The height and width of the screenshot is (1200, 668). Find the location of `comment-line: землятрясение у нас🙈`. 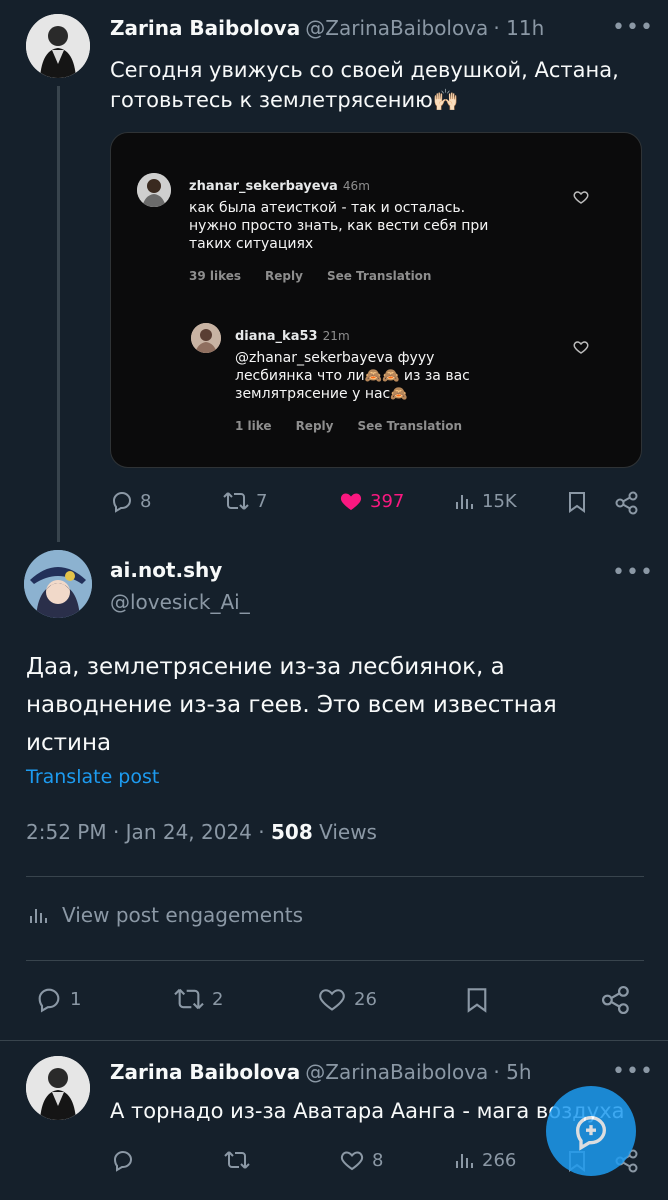

comment-line: землятрясение у нас🙈 is located at coordinates (321, 394).